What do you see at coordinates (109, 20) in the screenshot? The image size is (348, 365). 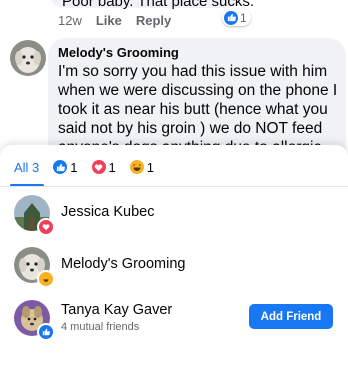 I see `like-link: Like` at bounding box center [109, 20].